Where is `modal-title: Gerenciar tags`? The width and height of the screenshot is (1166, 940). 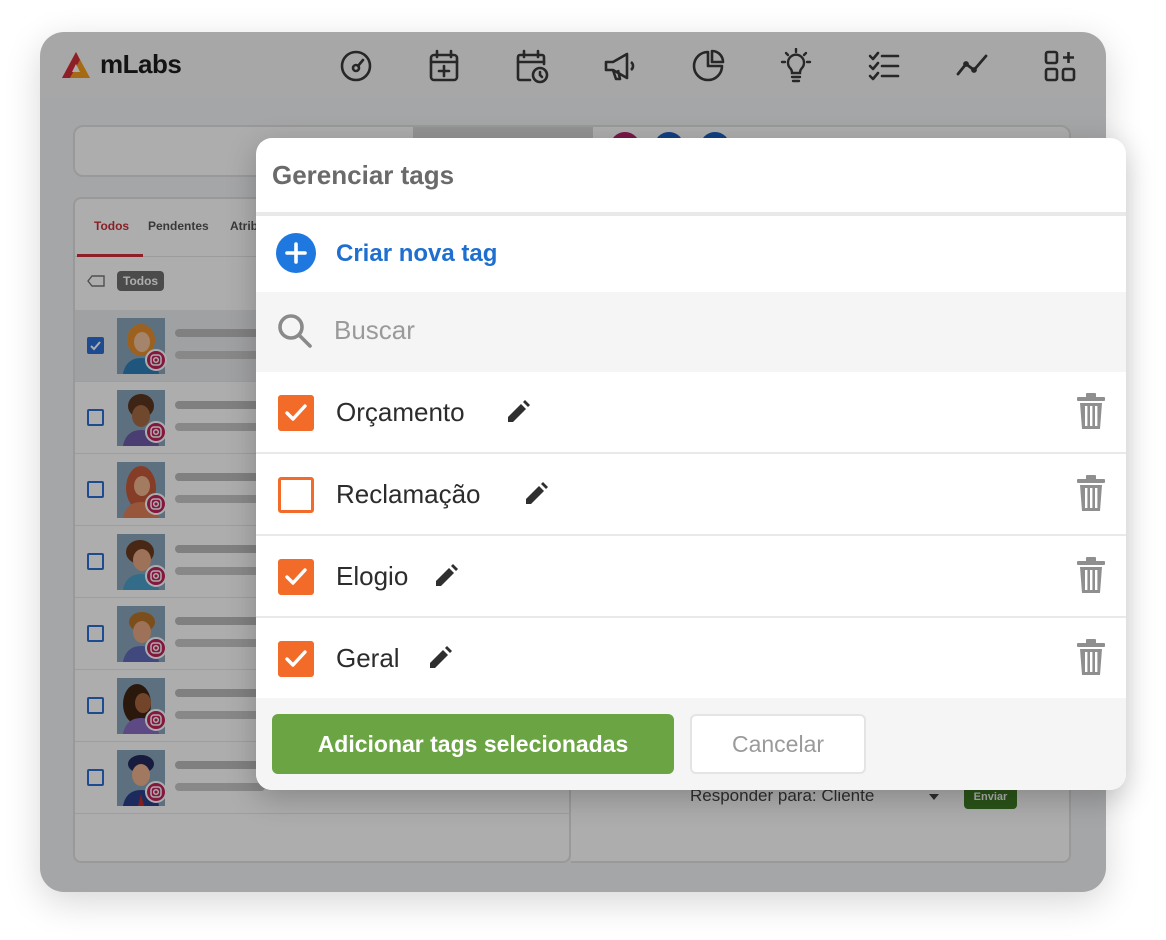
modal-title: Gerenciar tags is located at coordinates (363, 175).